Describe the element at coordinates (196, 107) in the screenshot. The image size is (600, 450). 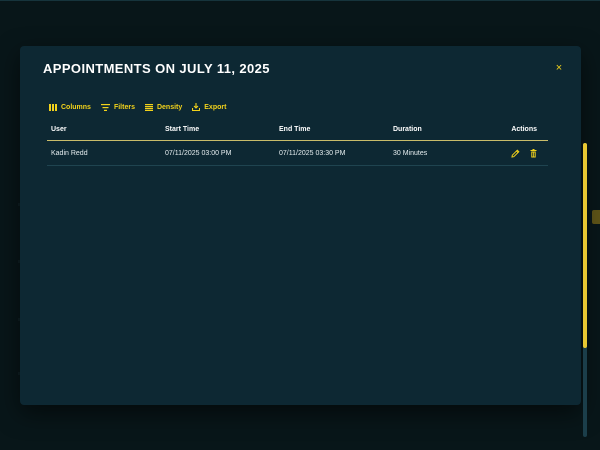
I see `export-icon` at that location.